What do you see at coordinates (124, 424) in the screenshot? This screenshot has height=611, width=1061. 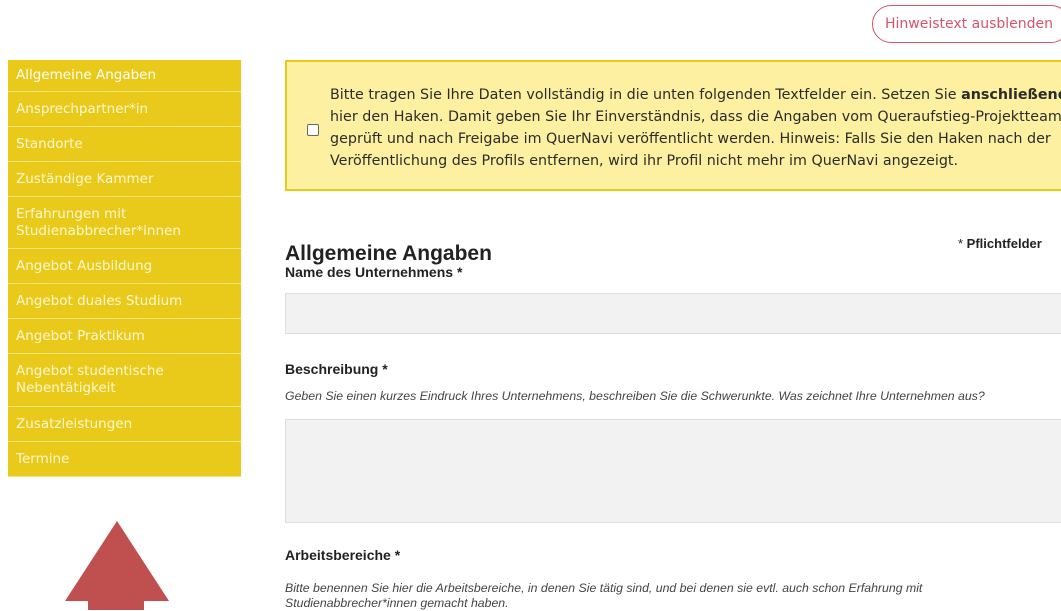 I see `sidebar-item-additional-benefits: Zusatzleistungen` at bounding box center [124, 424].